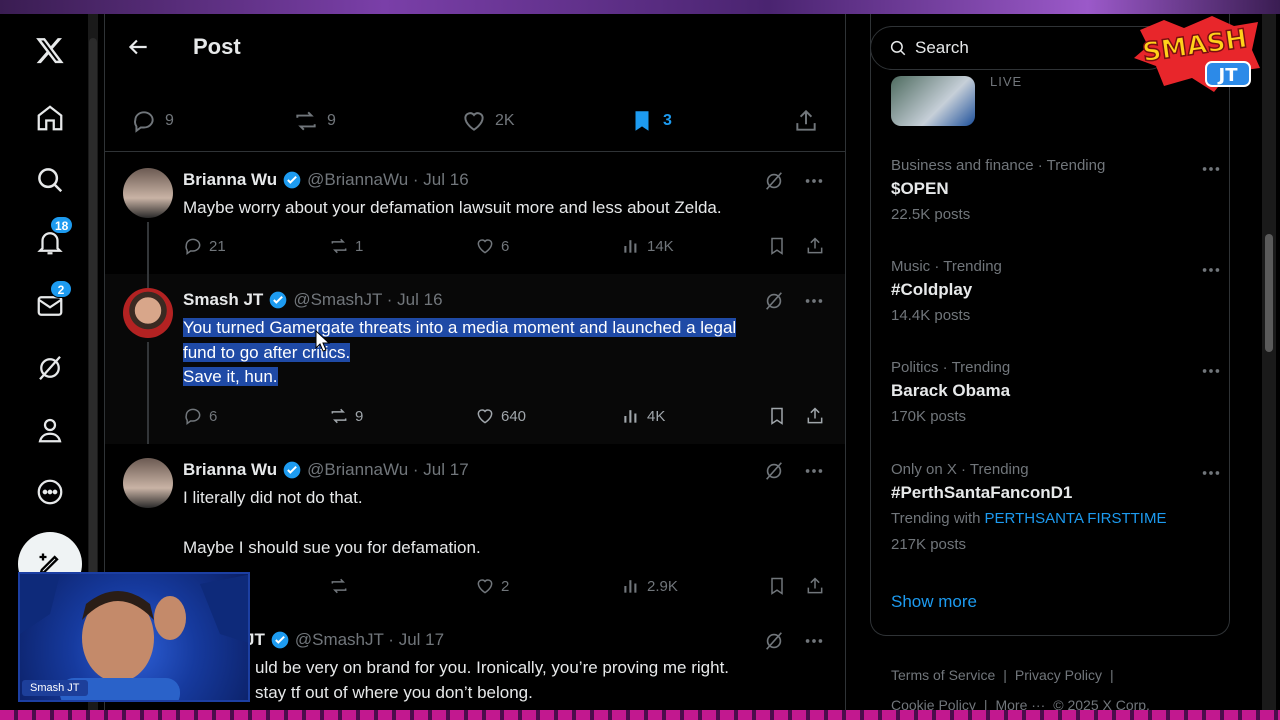  I want to click on trend-post-count: 217K posts, so click(929, 544).